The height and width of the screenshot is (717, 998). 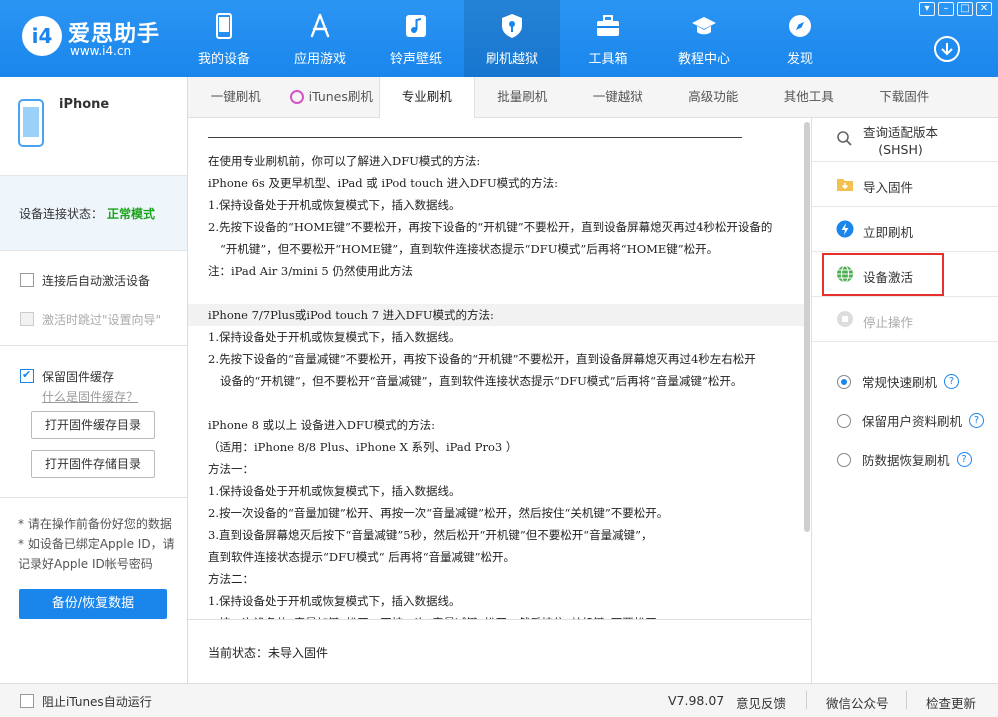 I want to click on stop-operation-button: 停止操作, so click(x=905, y=319).